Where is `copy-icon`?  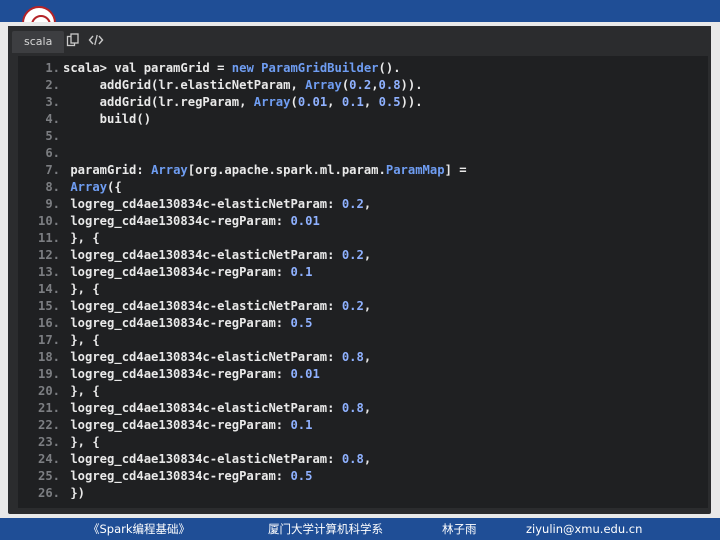 copy-icon is located at coordinates (73, 41).